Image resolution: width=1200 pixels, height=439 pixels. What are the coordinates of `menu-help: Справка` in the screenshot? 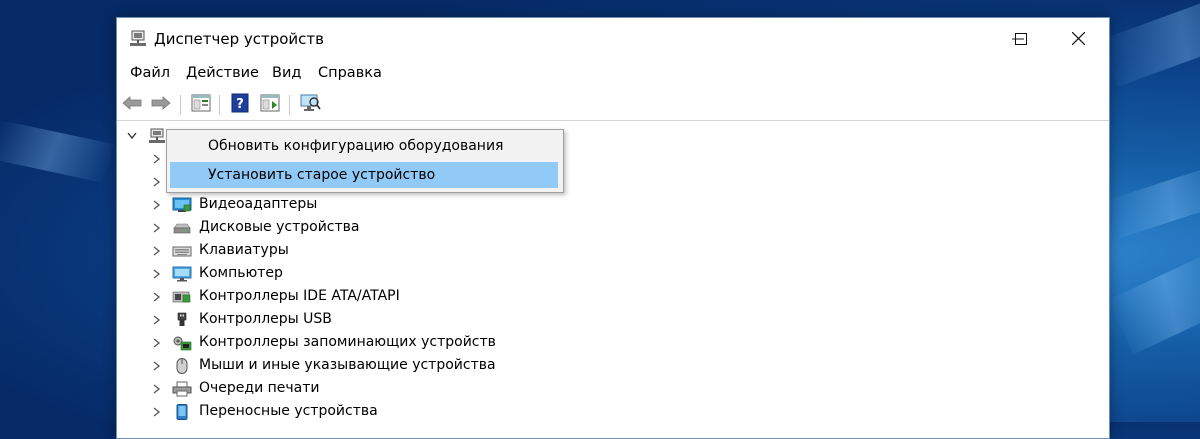 It's located at (350, 73).